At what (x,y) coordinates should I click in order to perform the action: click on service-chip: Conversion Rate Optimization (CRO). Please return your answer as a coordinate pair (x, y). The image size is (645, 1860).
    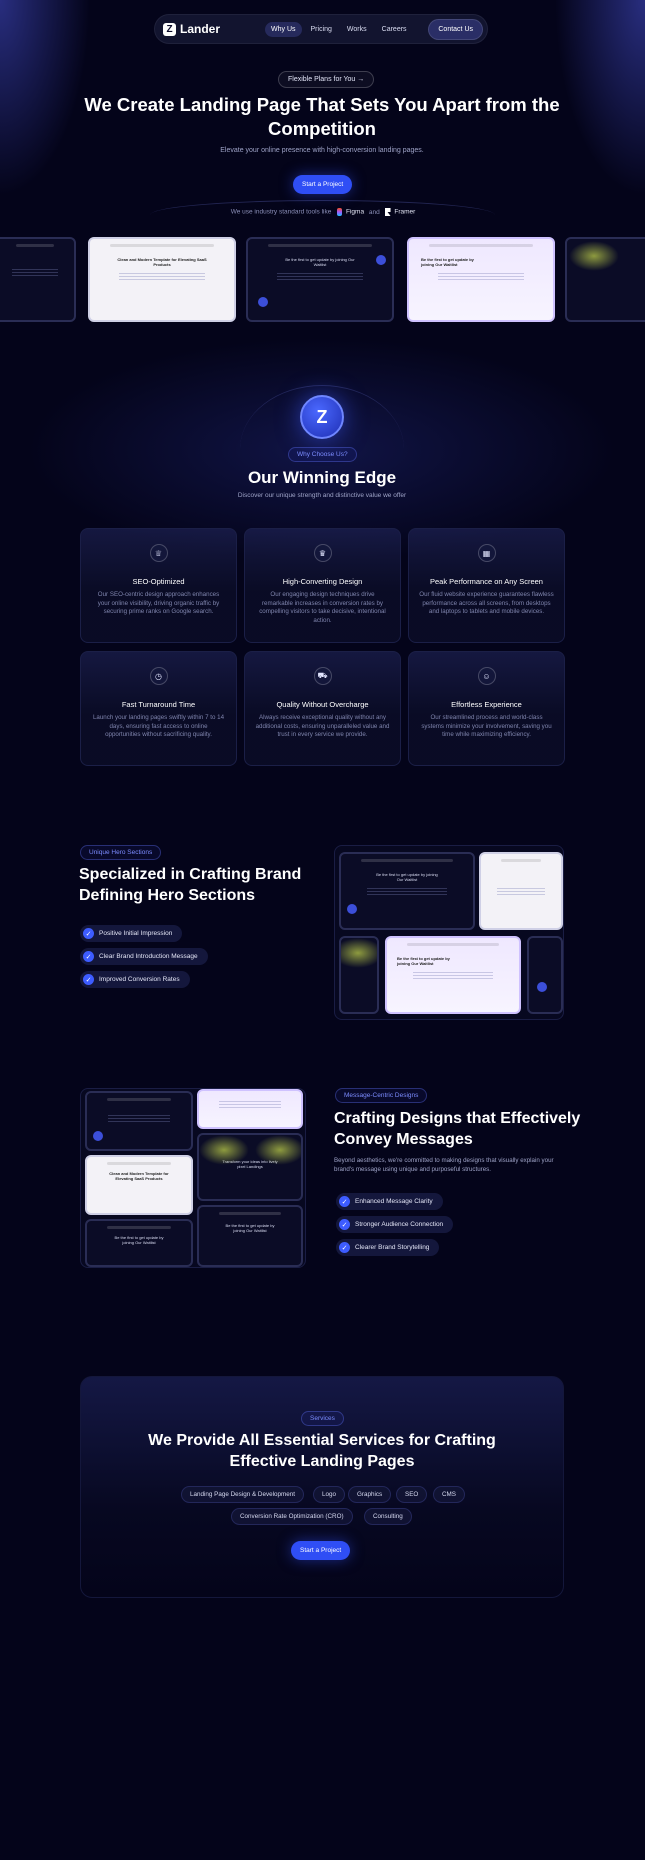
    Looking at the image, I should click on (292, 1516).